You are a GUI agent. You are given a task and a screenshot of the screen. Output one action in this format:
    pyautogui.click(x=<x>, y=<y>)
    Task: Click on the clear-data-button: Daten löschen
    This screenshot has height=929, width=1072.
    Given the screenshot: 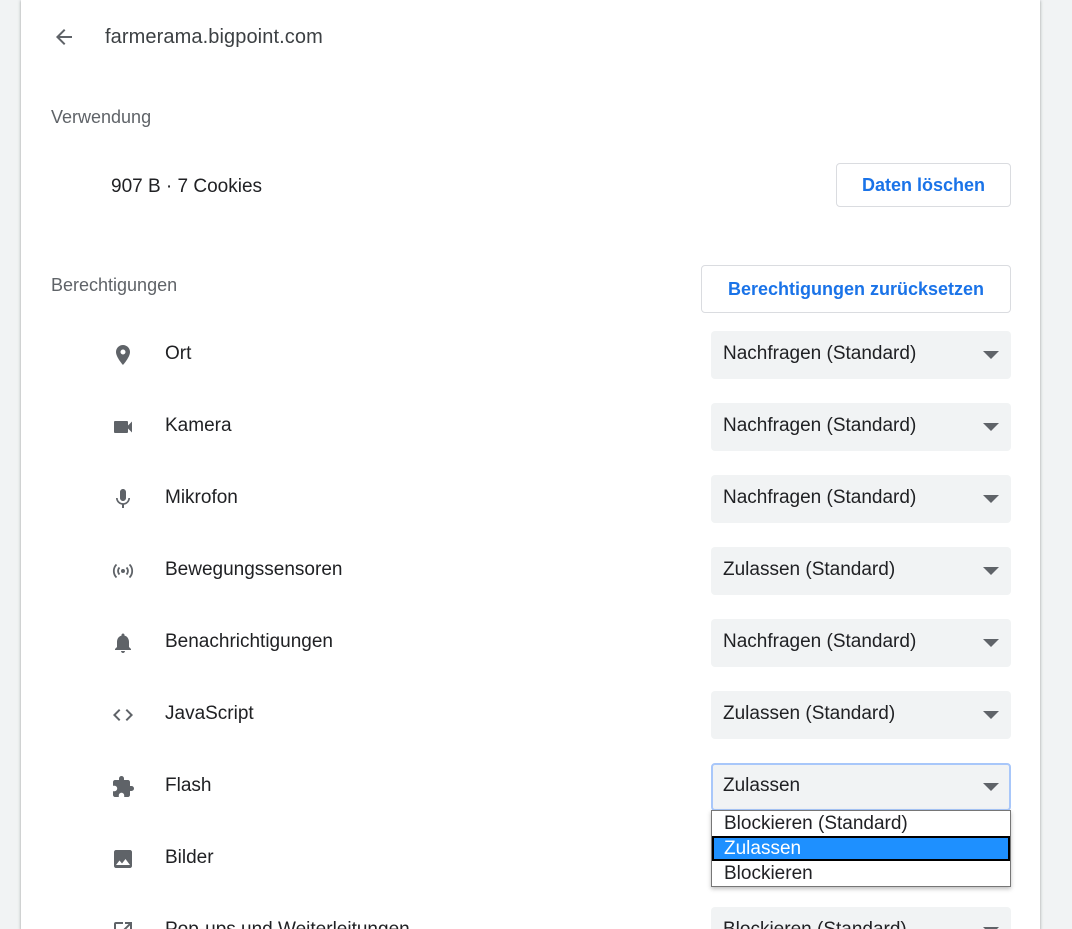 What is the action you would take?
    pyautogui.click(x=923, y=185)
    